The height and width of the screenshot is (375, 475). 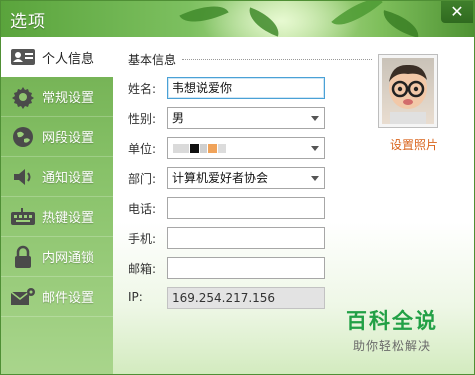 What do you see at coordinates (135, 297) in the screenshot?
I see `ip-label: IP:` at bounding box center [135, 297].